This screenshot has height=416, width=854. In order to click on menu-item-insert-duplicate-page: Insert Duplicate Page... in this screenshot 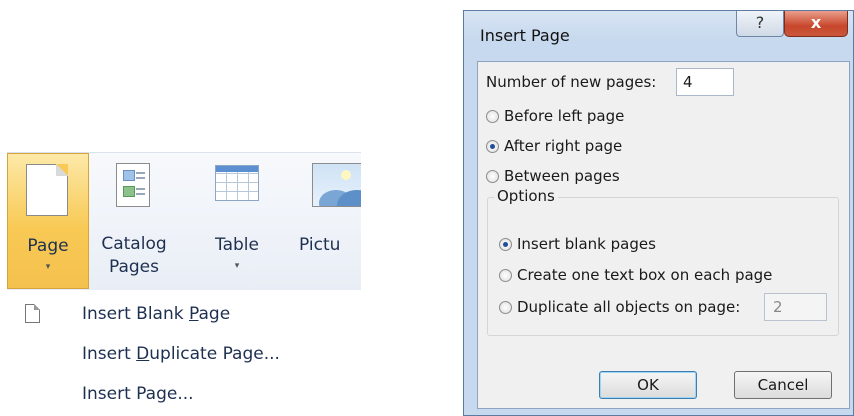, I will do `click(184, 354)`.